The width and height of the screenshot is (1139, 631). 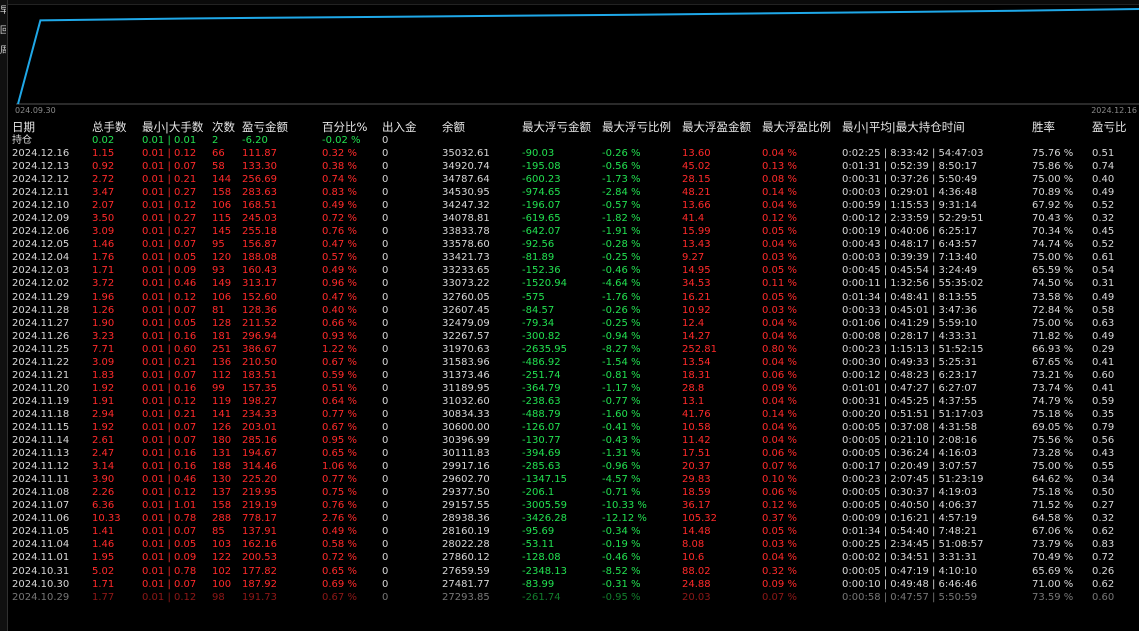 I want to click on col-header-lots: 总手数, so click(x=109, y=127).